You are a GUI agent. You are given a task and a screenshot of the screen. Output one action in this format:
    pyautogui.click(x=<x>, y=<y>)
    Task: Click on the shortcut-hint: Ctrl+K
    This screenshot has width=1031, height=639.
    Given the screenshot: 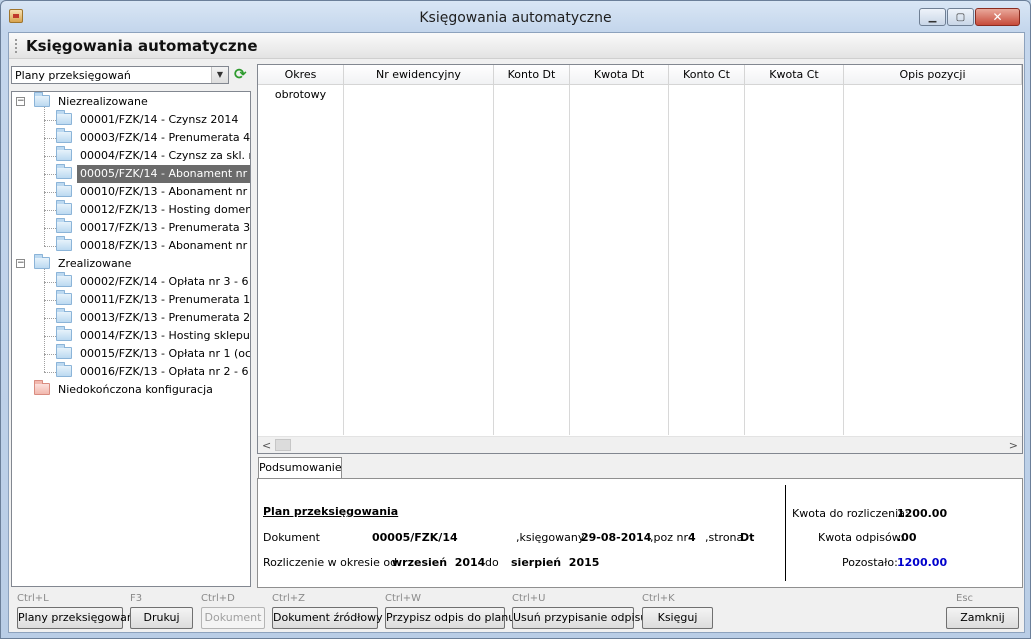 What is the action you would take?
    pyautogui.click(x=658, y=598)
    